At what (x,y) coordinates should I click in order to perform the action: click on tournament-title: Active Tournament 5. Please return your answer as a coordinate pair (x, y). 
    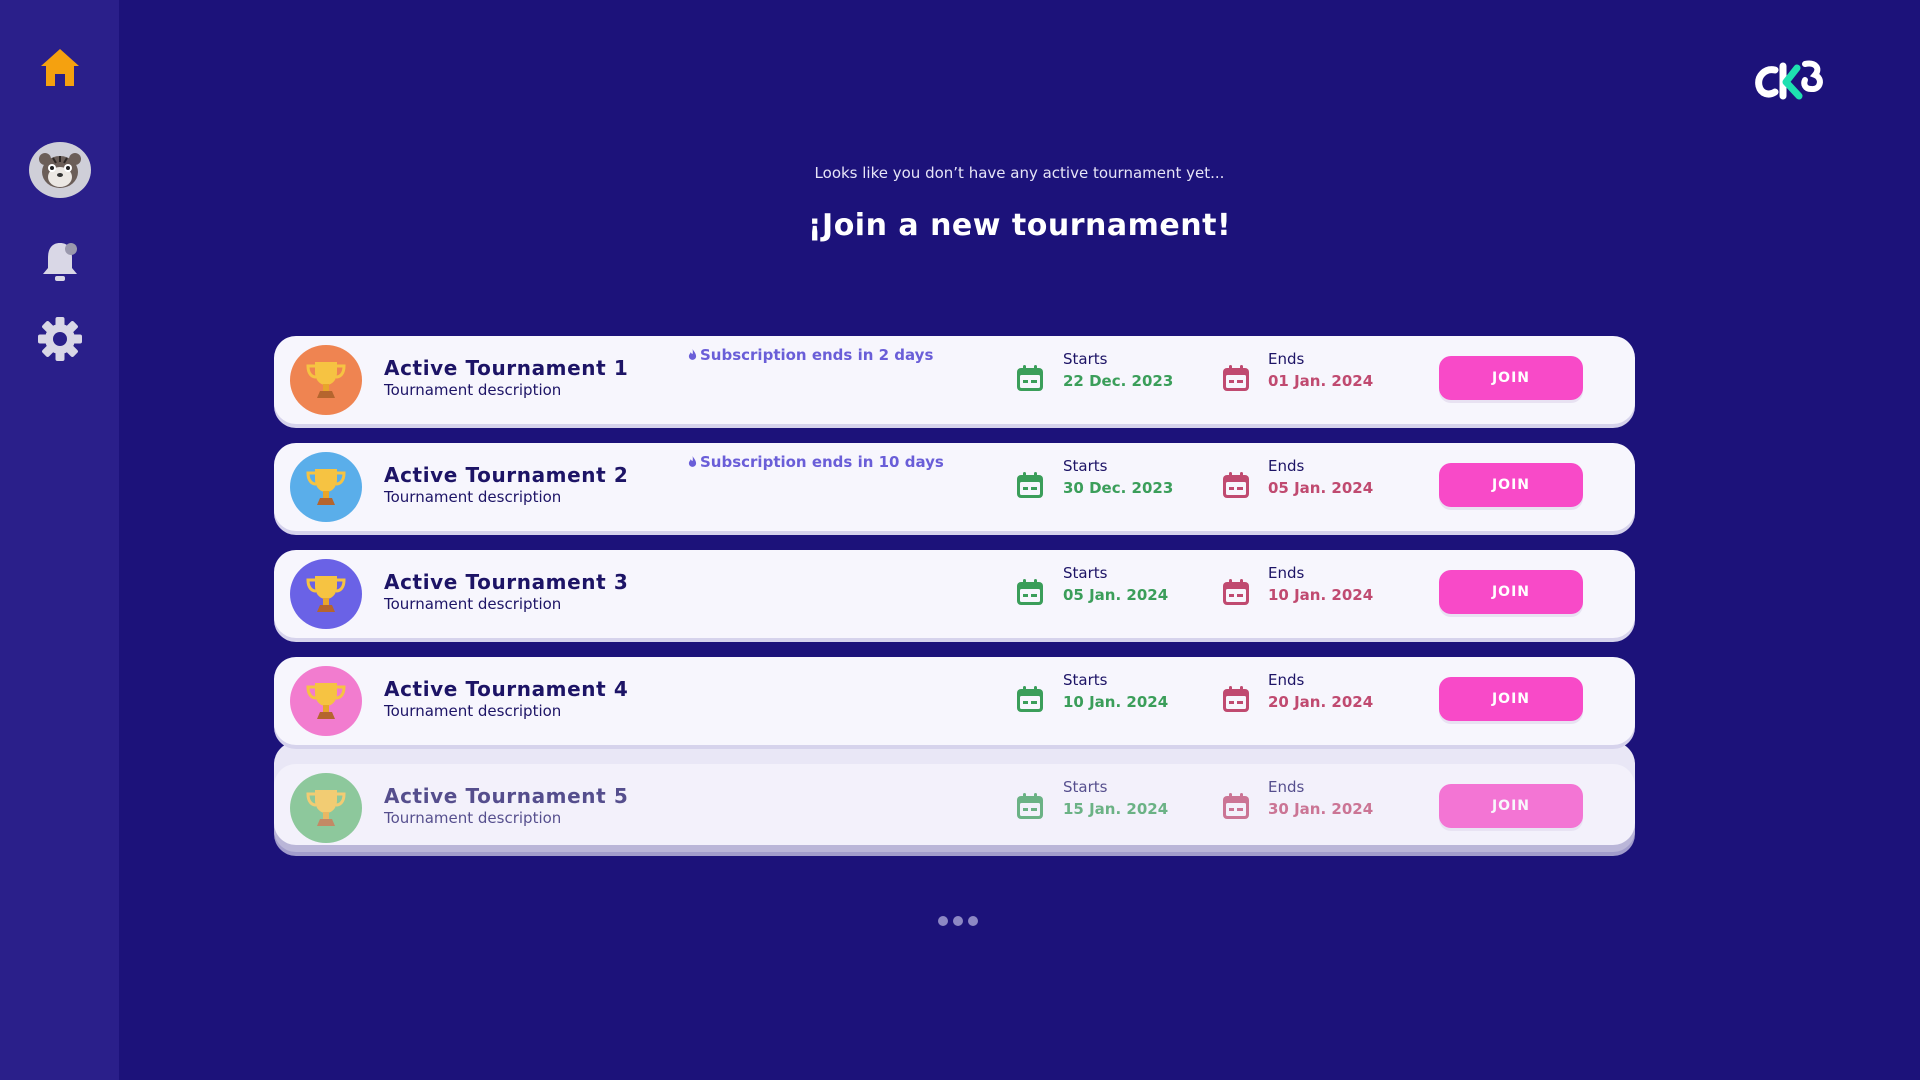
    Looking at the image, I should click on (506, 796).